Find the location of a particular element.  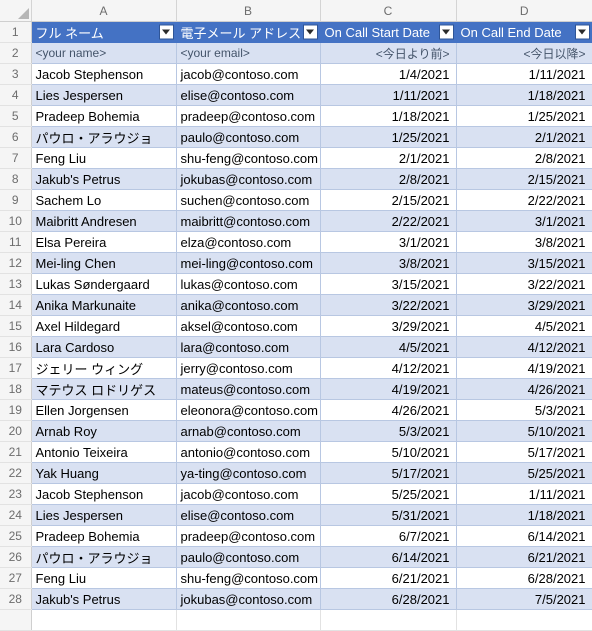

cell-on-call-end-date: 5/25/2021 is located at coordinates (524, 473).